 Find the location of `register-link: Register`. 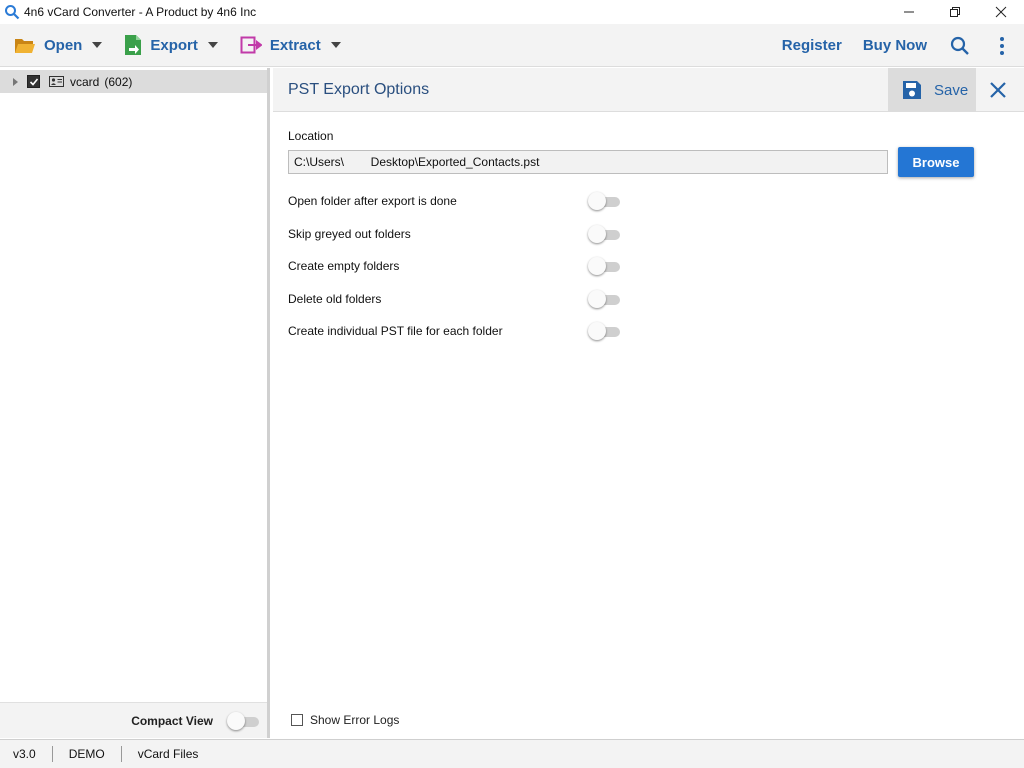

register-link: Register is located at coordinates (812, 45).